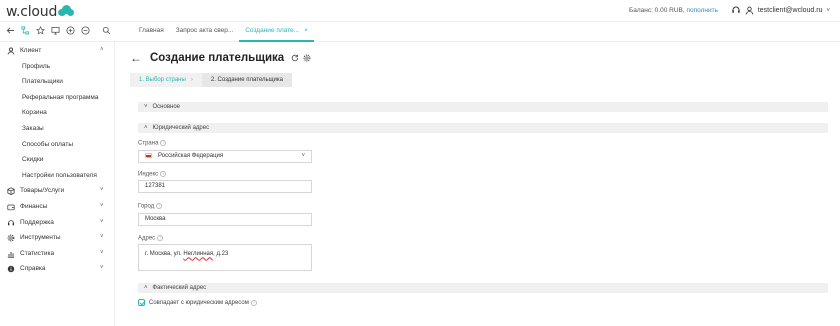 The image size is (840, 326). What do you see at coordinates (225, 258) in the screenshot?
I see `address-textarea: г. Москва, ул. Неглинная, д.23` at bounding box center [225, 258].